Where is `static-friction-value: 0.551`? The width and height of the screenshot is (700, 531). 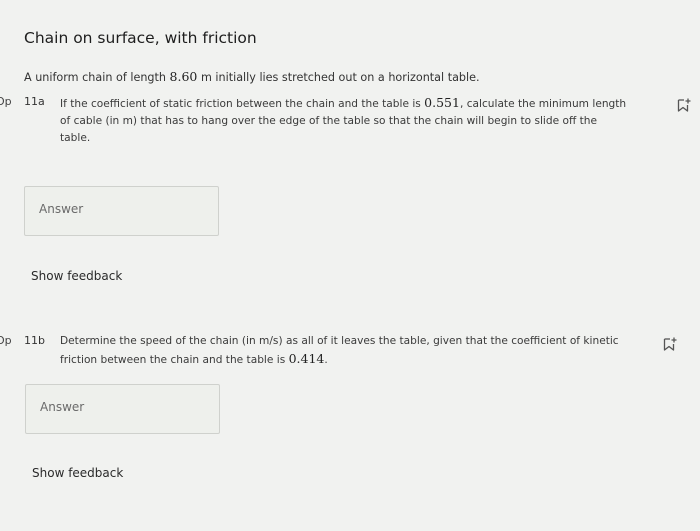
static-friction-value: 0.551 is located at coordinates (442, 102).